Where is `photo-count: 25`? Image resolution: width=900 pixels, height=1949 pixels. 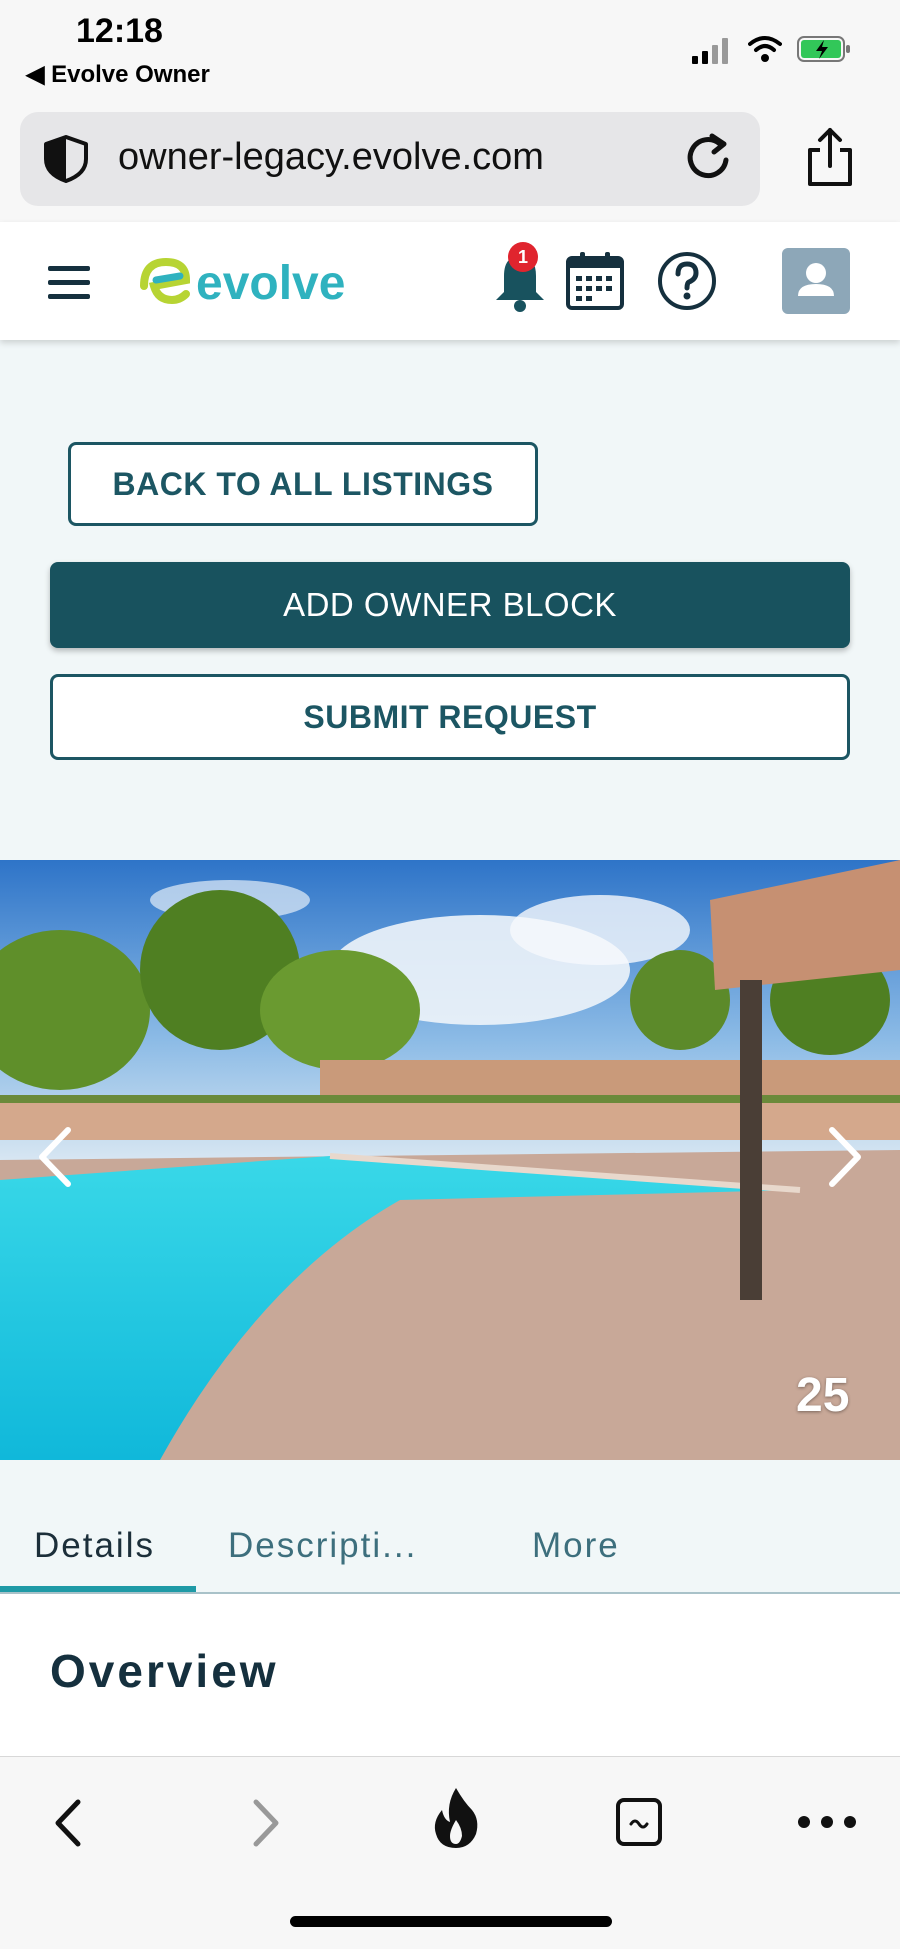 photo-count: 25 is located at coordinates (823, 1395).